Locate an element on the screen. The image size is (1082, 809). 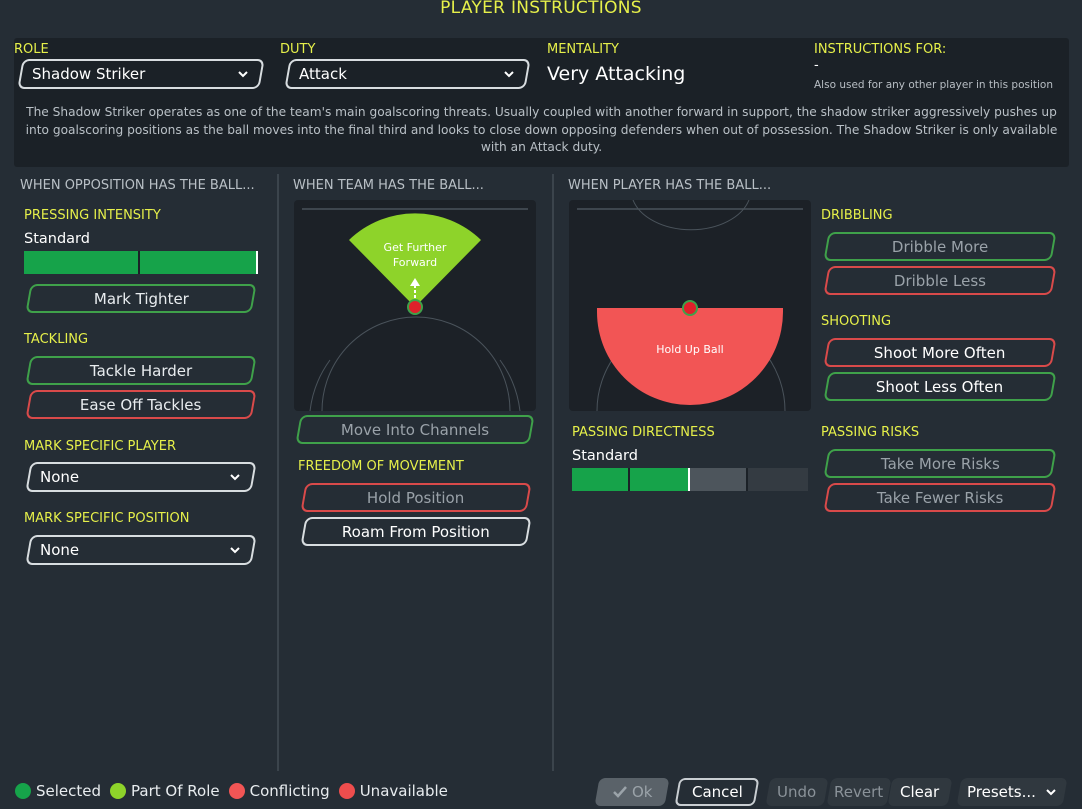
tackle-harder-button: Tackle Harder is located at coordinates (141, 370).